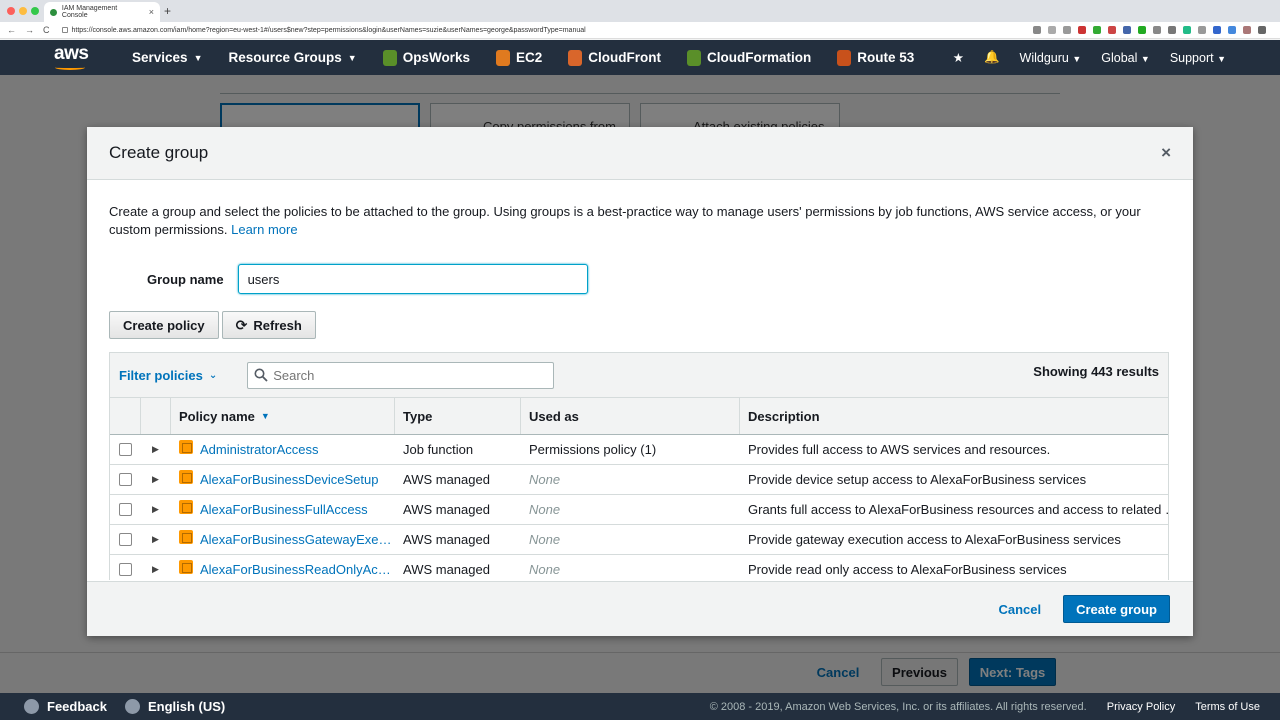 This screenshot has width=1280, height=720. I want to click on create-group-label: Create group, so click(1116, 609).